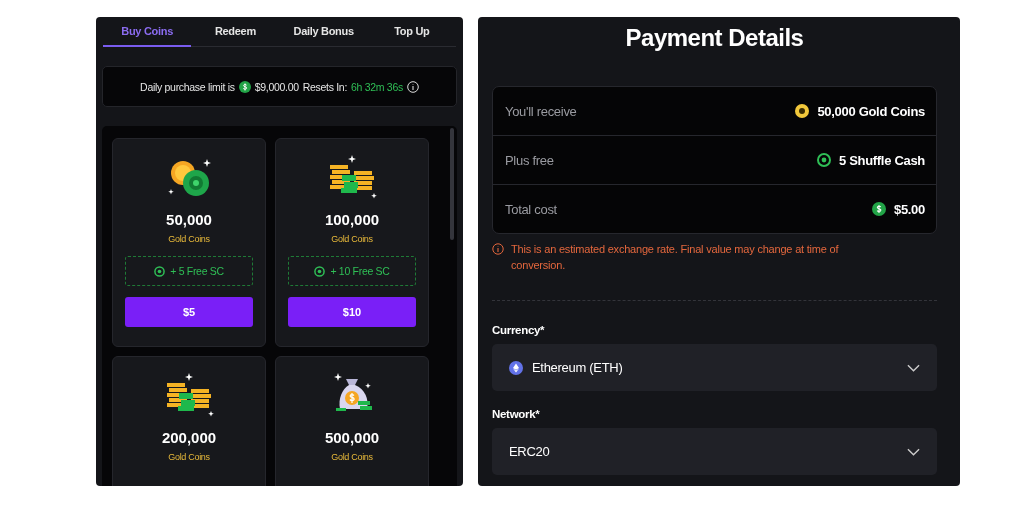 This screenshot has width=1024, height=512. I want to click on summary-label: Total cost, so click(531, 209).